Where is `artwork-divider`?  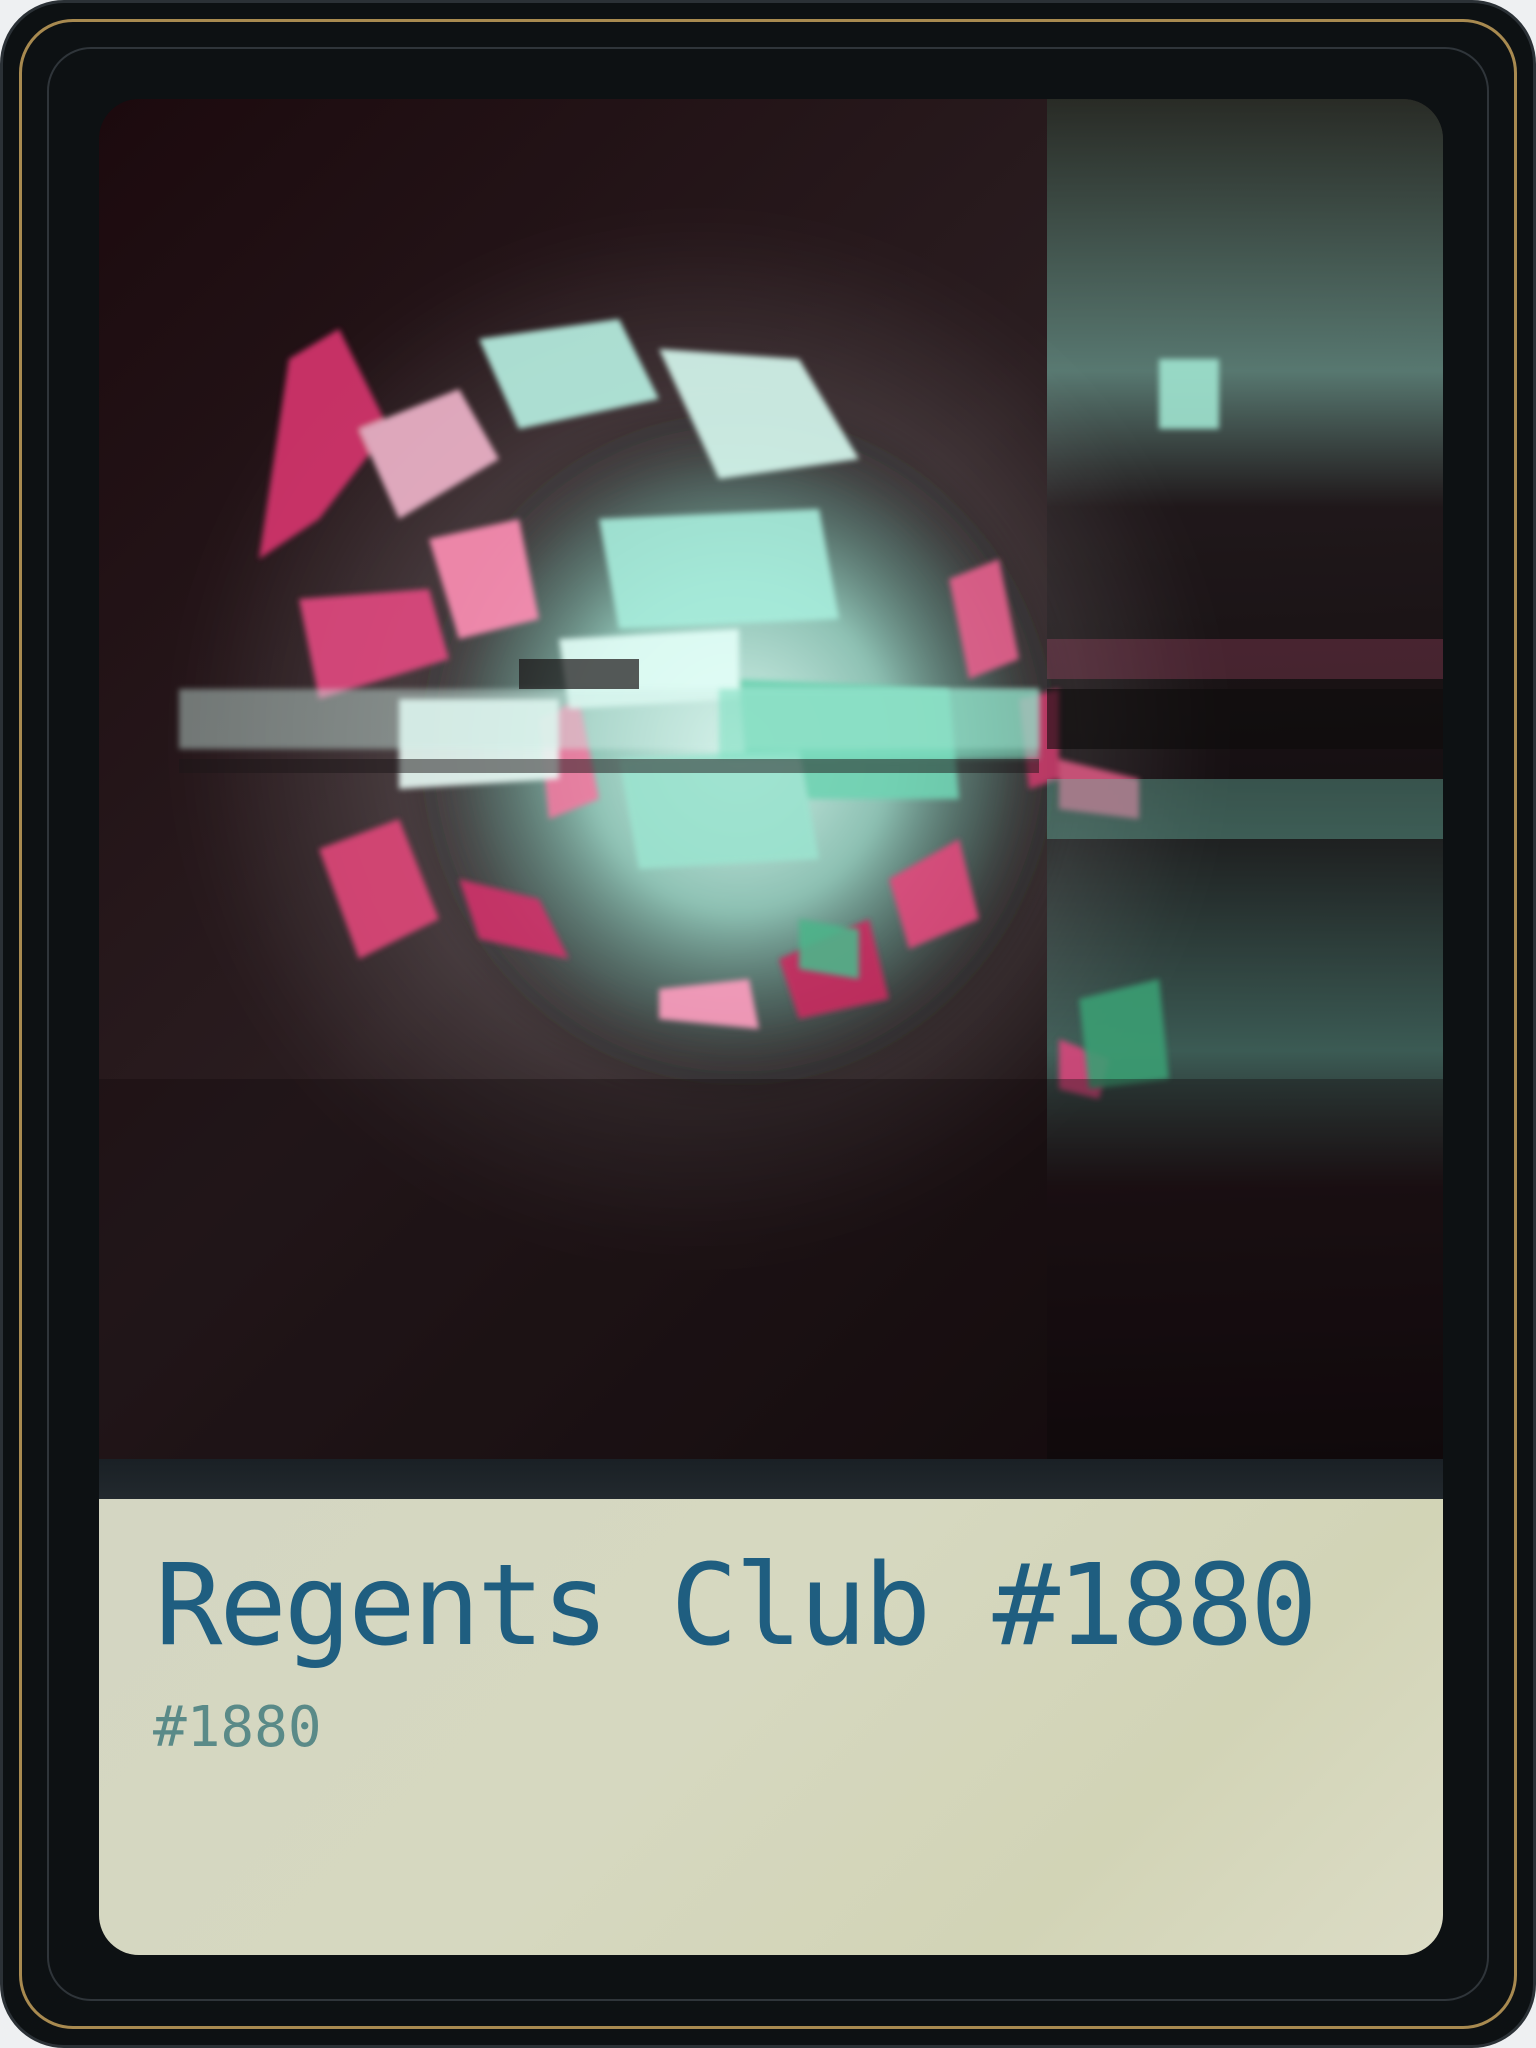 artwork-divider is located at coordinates (771, 1479).